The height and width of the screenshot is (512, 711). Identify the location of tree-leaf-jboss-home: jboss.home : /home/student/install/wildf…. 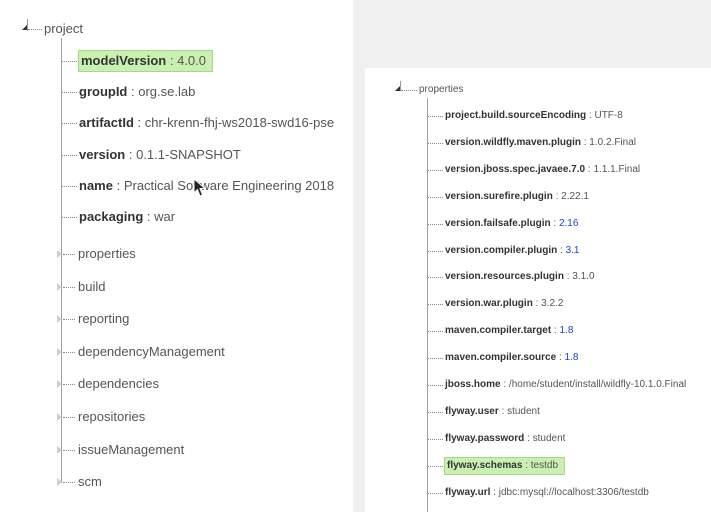
(565, 385).